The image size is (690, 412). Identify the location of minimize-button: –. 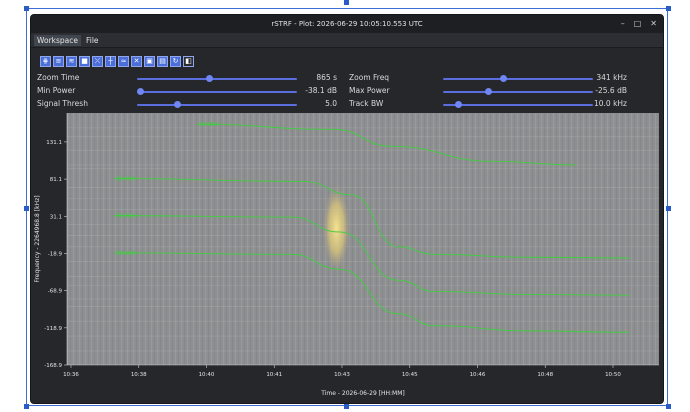
(623, 24).